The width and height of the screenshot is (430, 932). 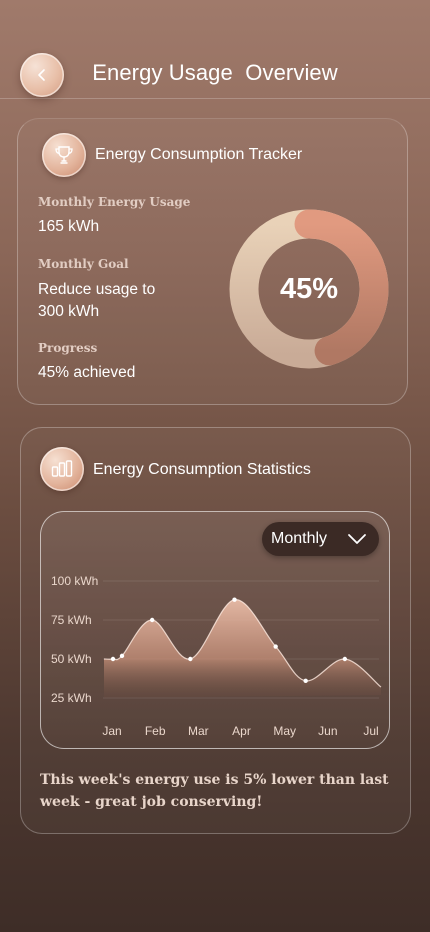 I want to click on y-tick-label: 50 kWh, so click(x=71, y=659).